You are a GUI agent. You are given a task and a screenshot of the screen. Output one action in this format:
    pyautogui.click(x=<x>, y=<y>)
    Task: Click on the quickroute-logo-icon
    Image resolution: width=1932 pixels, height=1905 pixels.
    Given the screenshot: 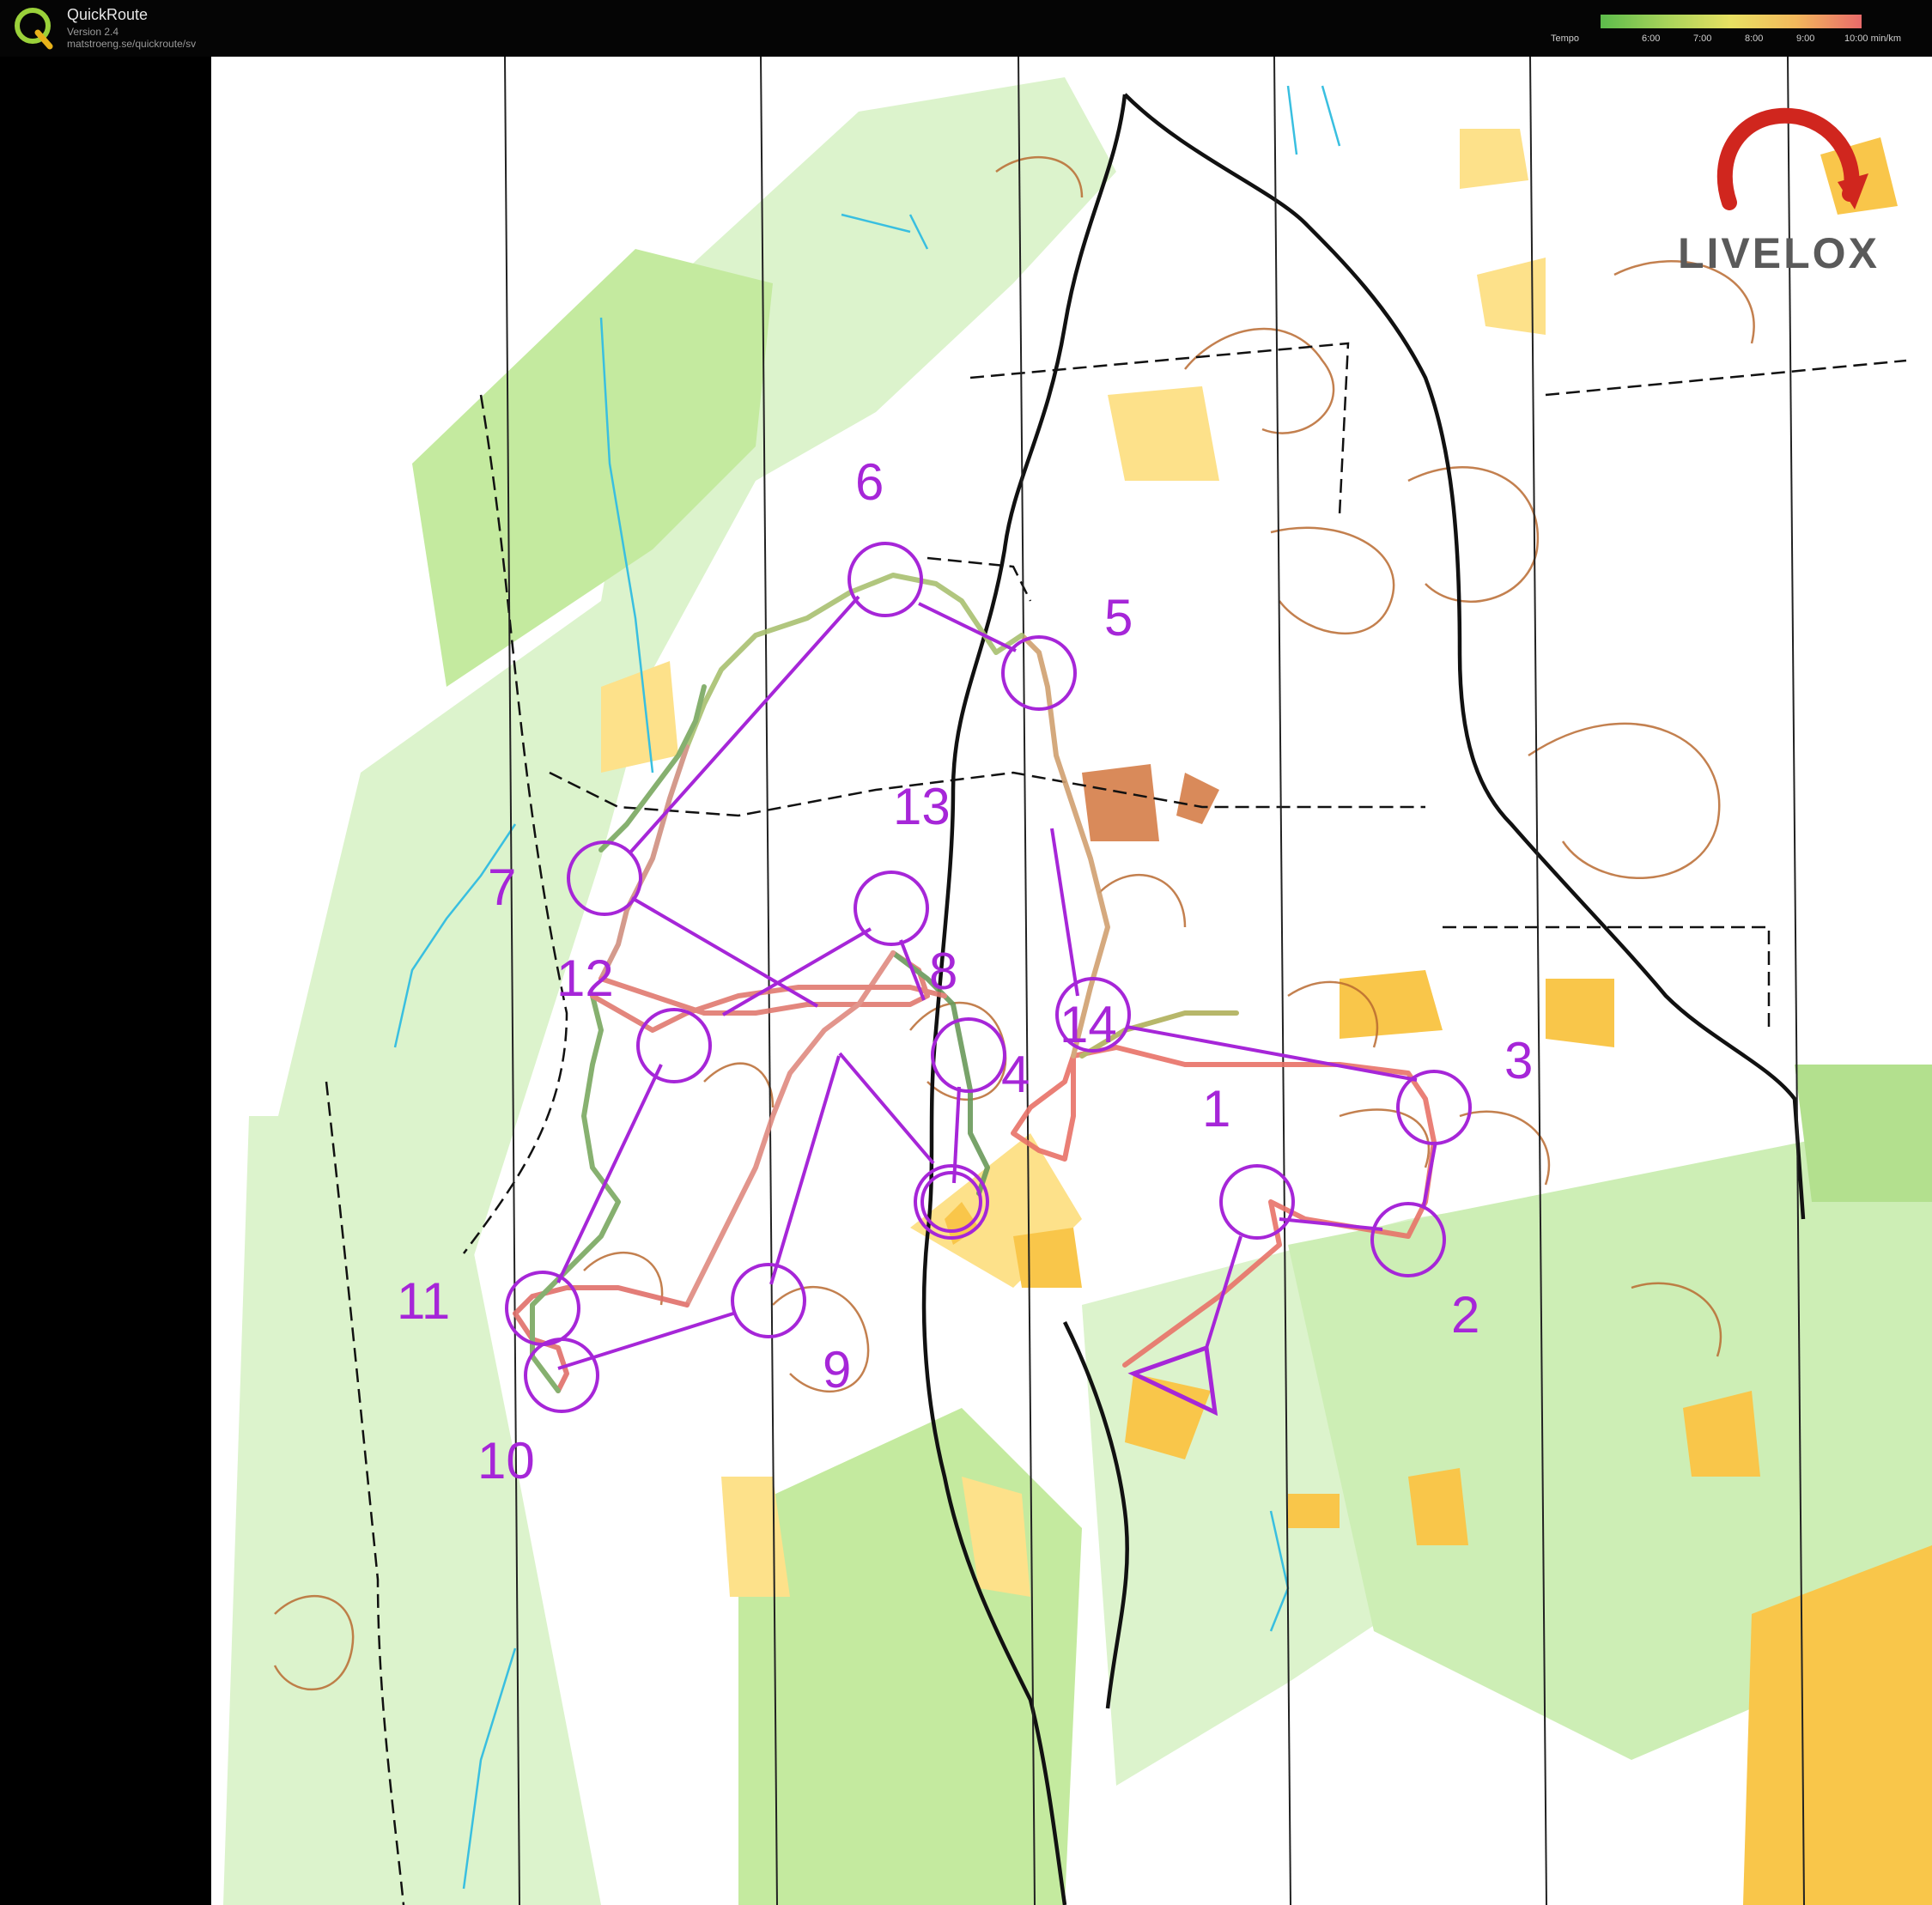 What is the action you would take?
    pyautogui.click(x=34, y=29)
    